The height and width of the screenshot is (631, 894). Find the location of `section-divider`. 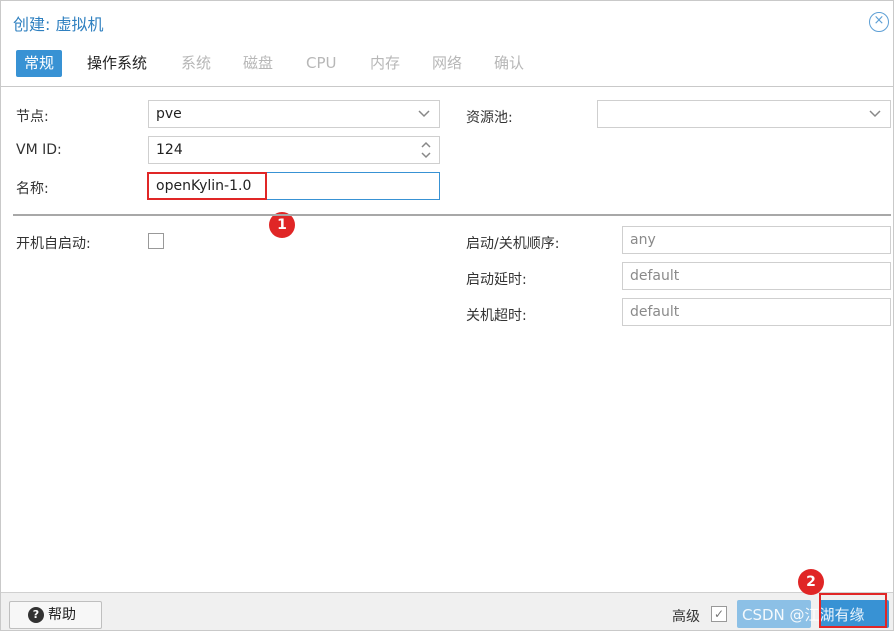

section-divider is located at coordinates (452, 215).